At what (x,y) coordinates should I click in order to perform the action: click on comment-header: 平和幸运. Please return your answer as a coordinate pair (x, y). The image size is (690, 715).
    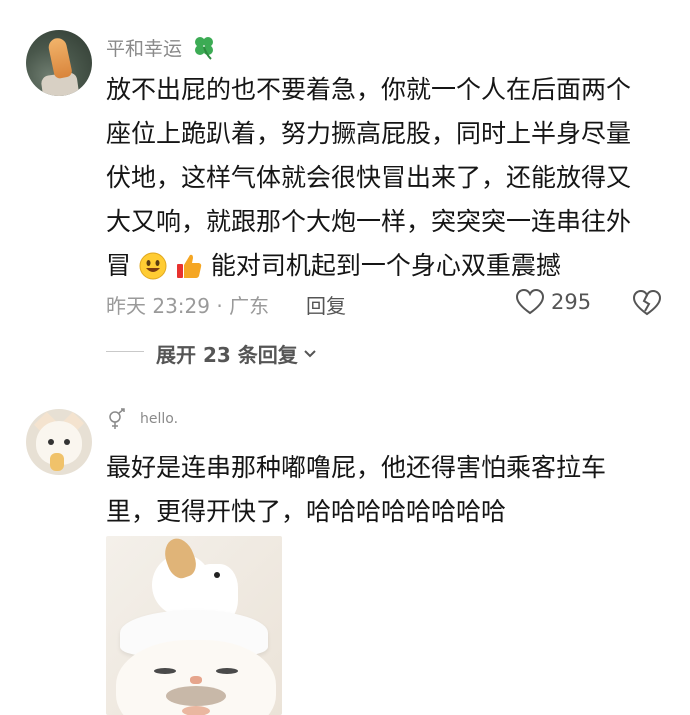
    Looking at the image, I should click on (161, 47).